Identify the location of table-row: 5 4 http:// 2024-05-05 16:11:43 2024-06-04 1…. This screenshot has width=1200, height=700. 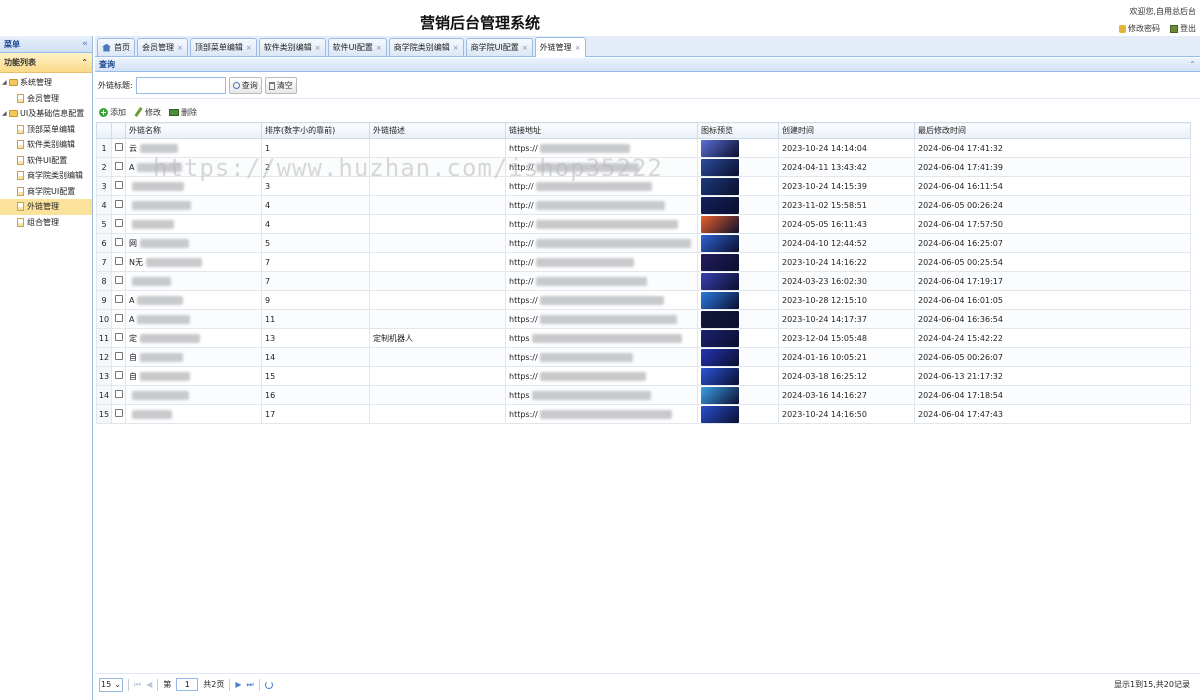
(643, 224).